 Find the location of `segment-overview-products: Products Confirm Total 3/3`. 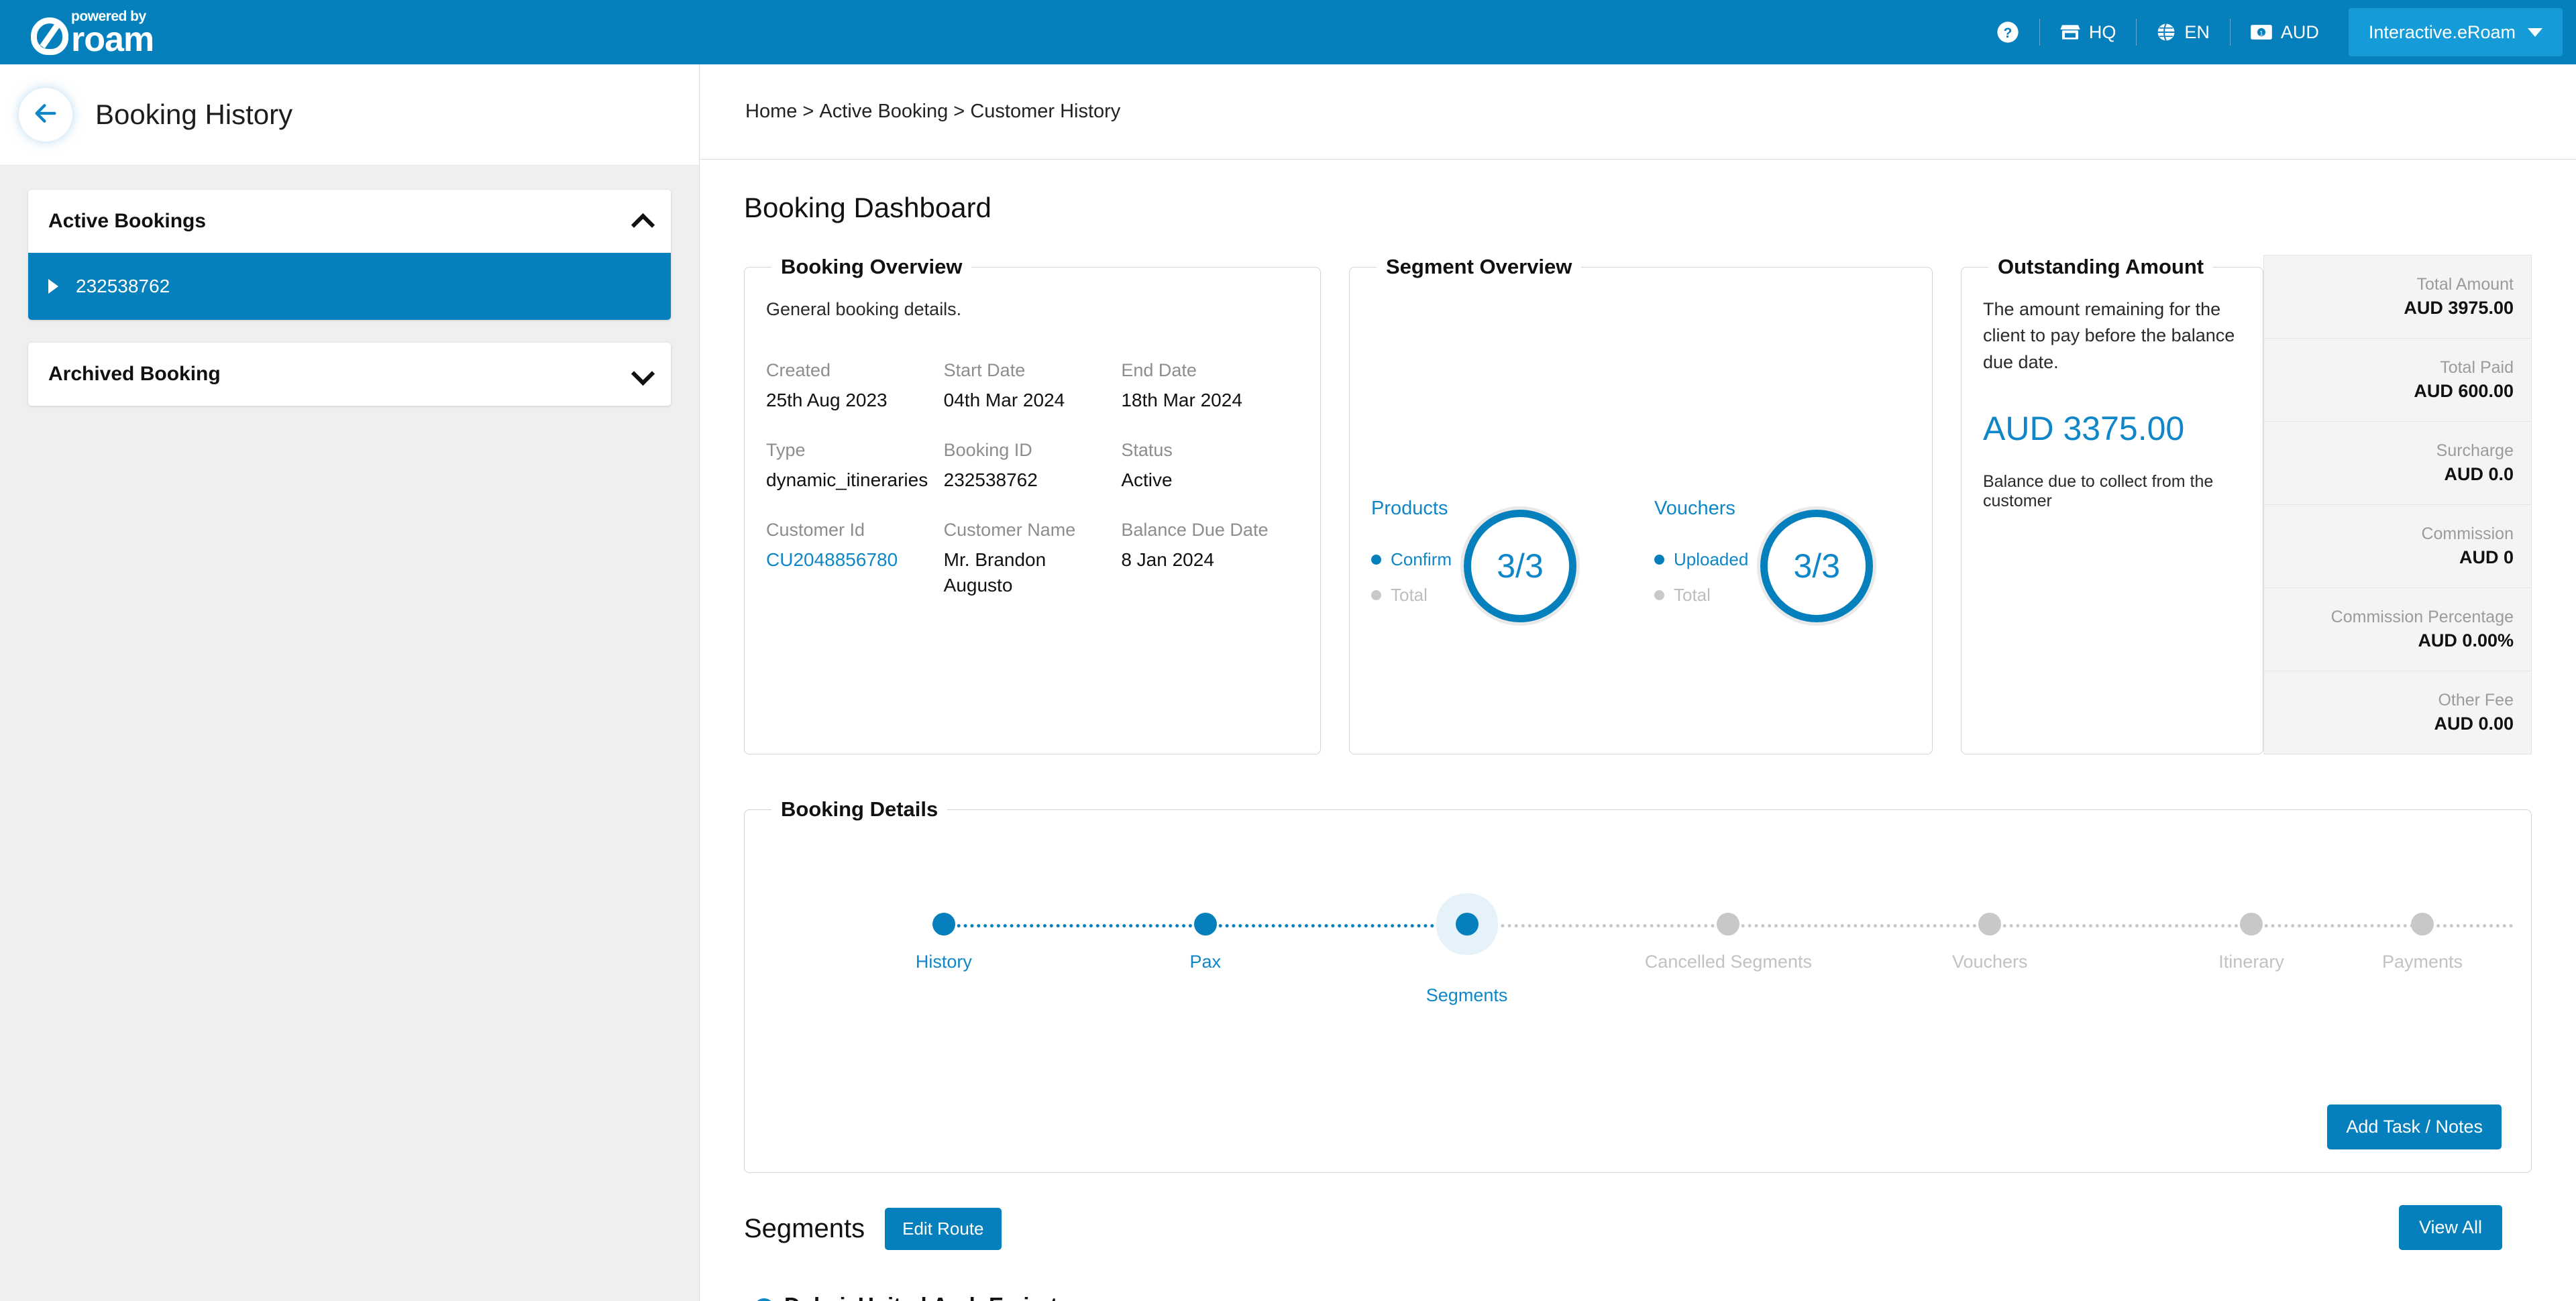

segment-overview-products: Products Confirm Total 3/3 is located at coordinates (1499, 560).